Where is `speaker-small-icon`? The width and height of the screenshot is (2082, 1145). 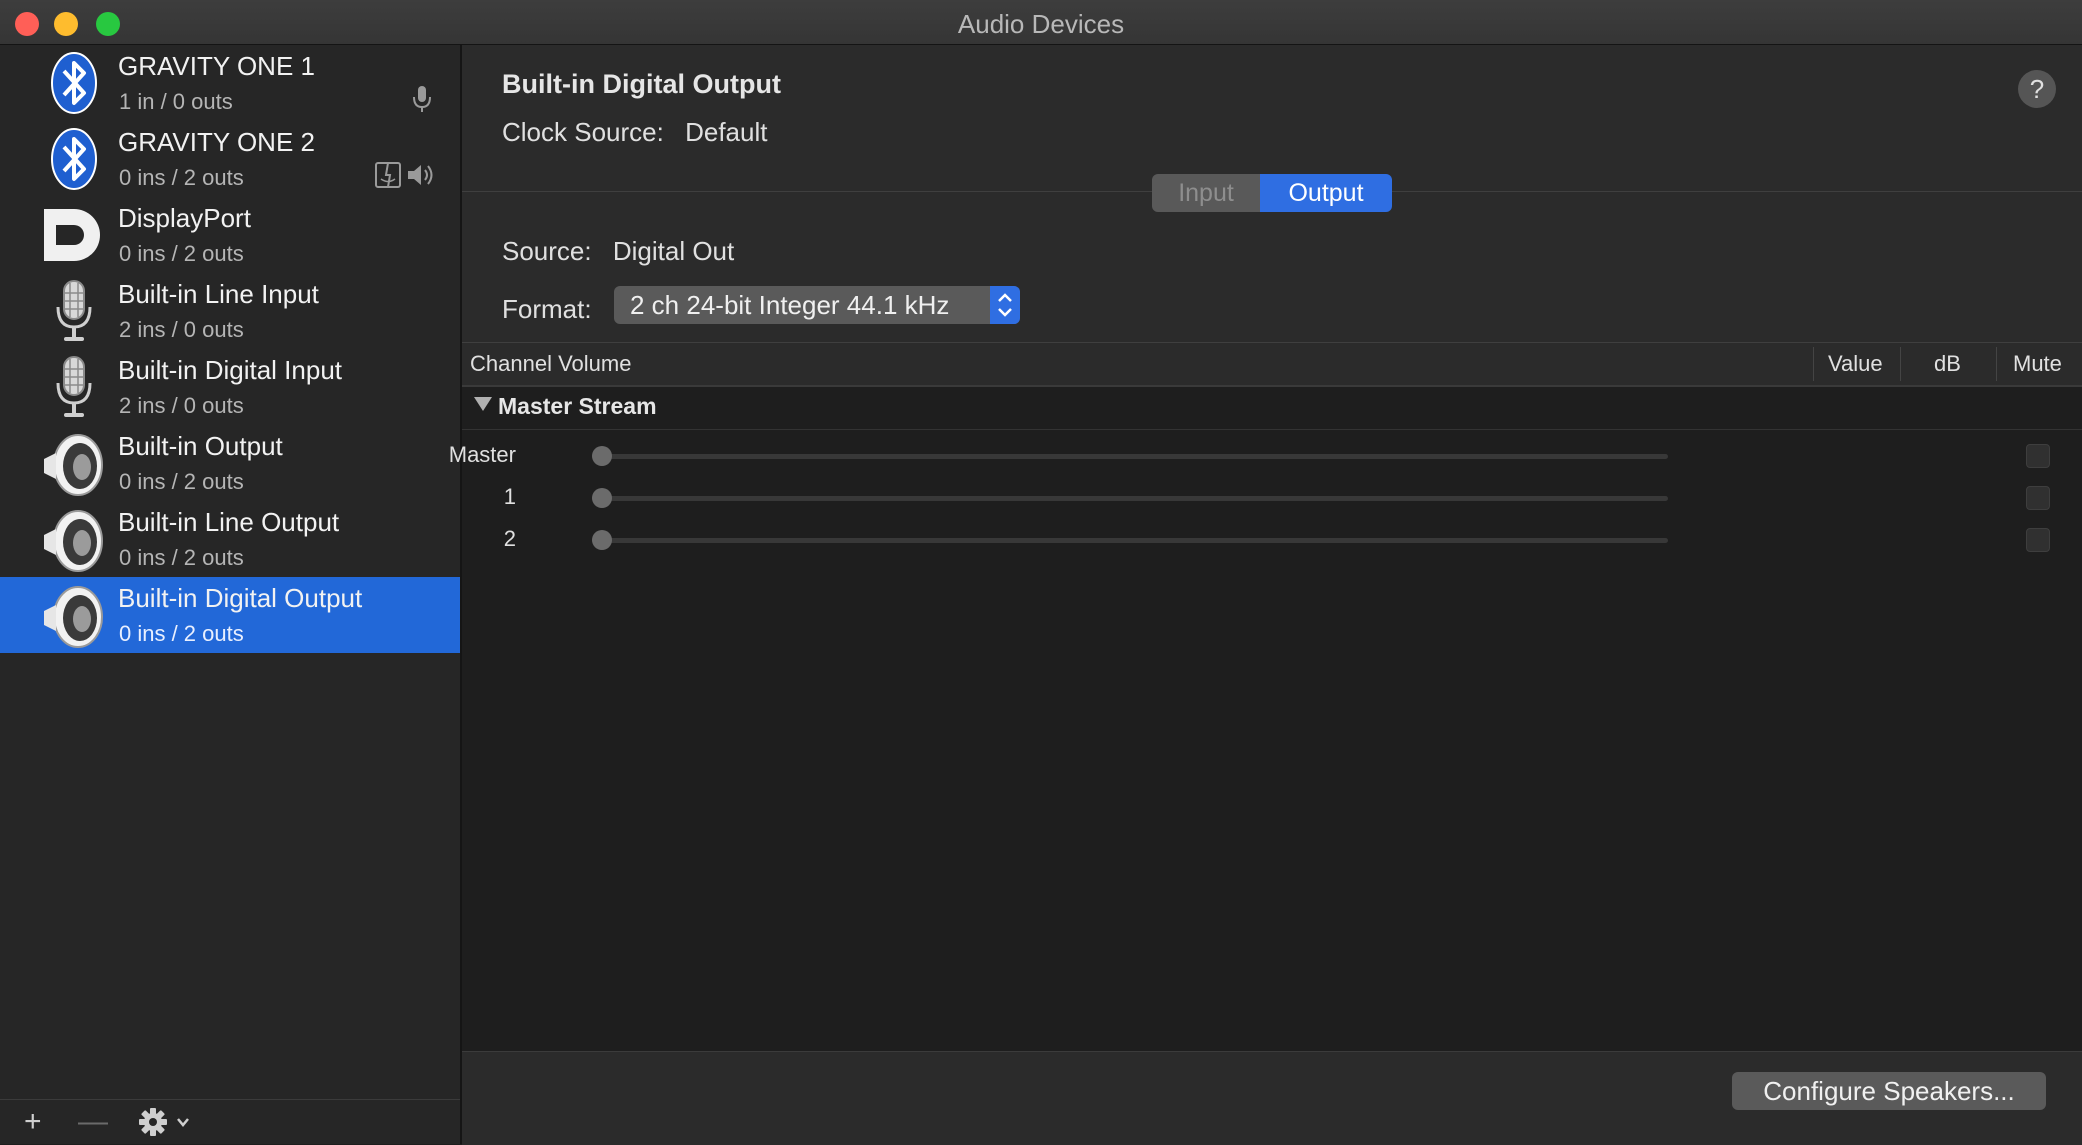
speaker-small-icon is located at coordinates (421, 175).